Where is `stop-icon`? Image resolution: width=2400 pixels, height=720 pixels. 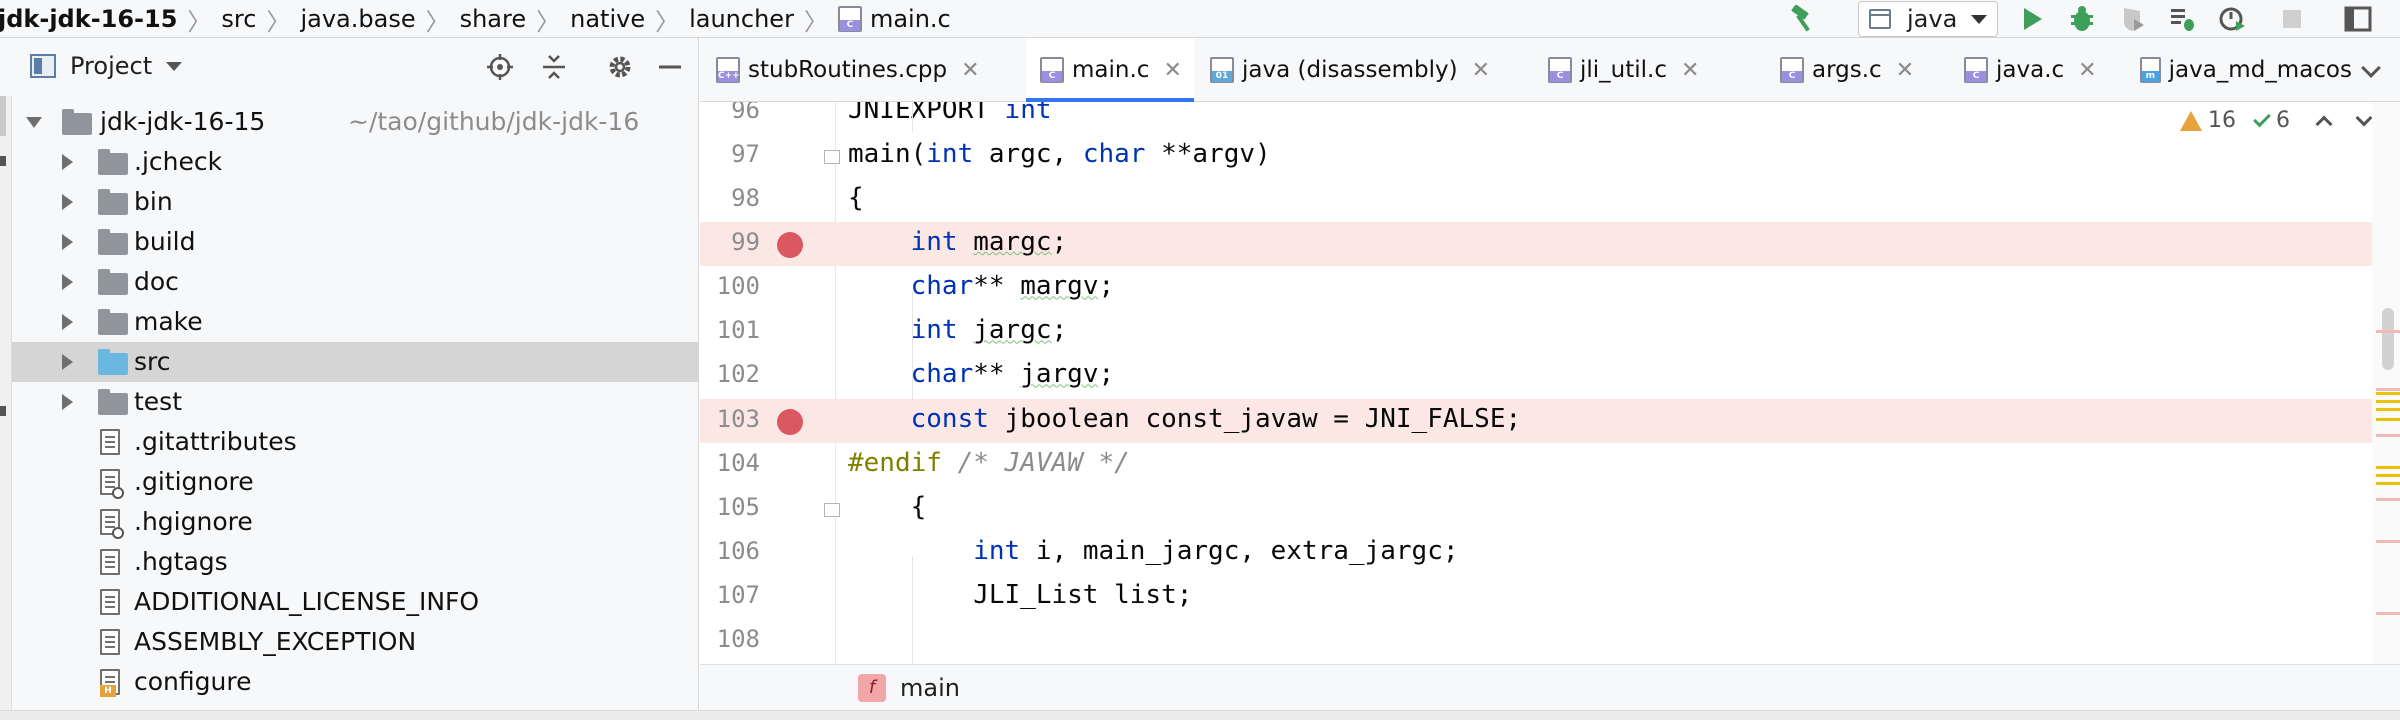
stop-icon is located at coordinates (2292, 19).